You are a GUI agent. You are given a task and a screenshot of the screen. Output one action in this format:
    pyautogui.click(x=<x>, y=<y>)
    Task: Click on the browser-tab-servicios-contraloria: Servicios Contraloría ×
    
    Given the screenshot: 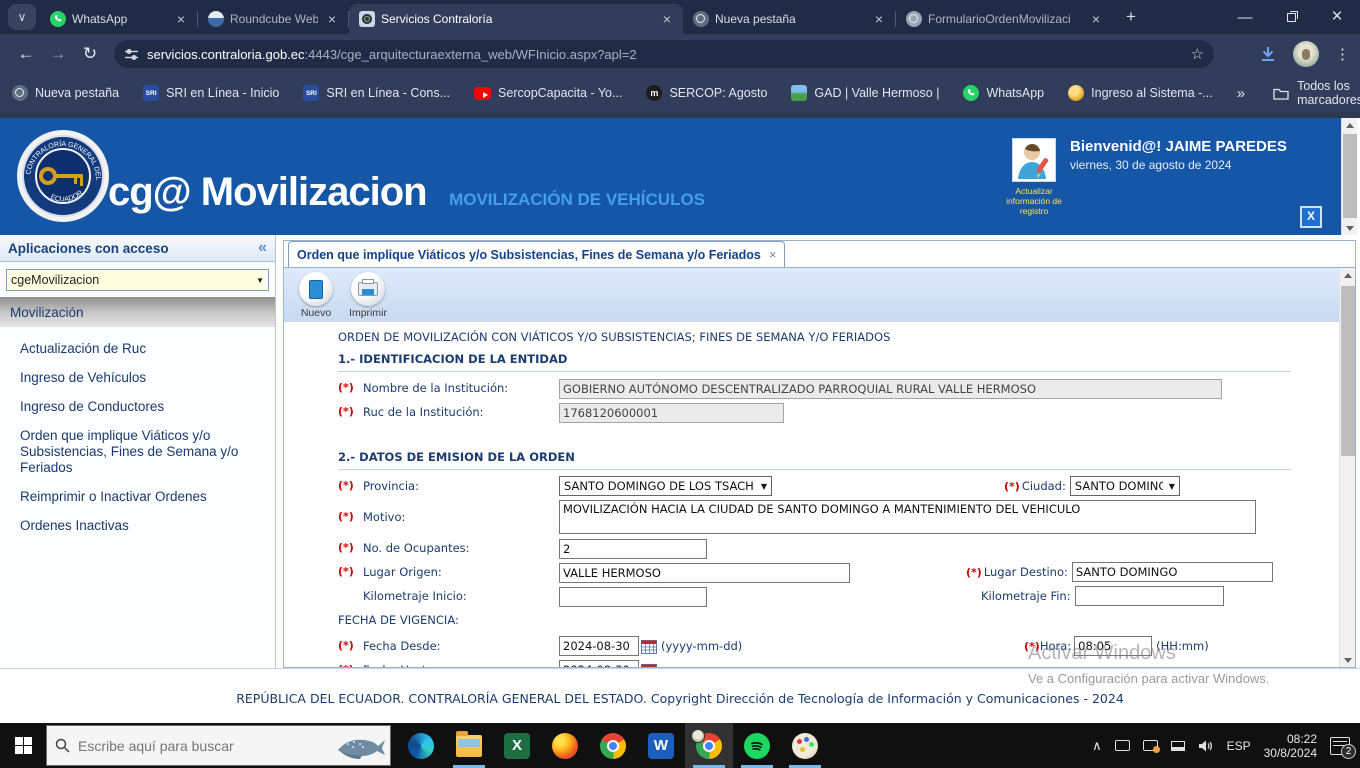 What is the action you would take?
    pyautogui.click(x=516, y=19)
    